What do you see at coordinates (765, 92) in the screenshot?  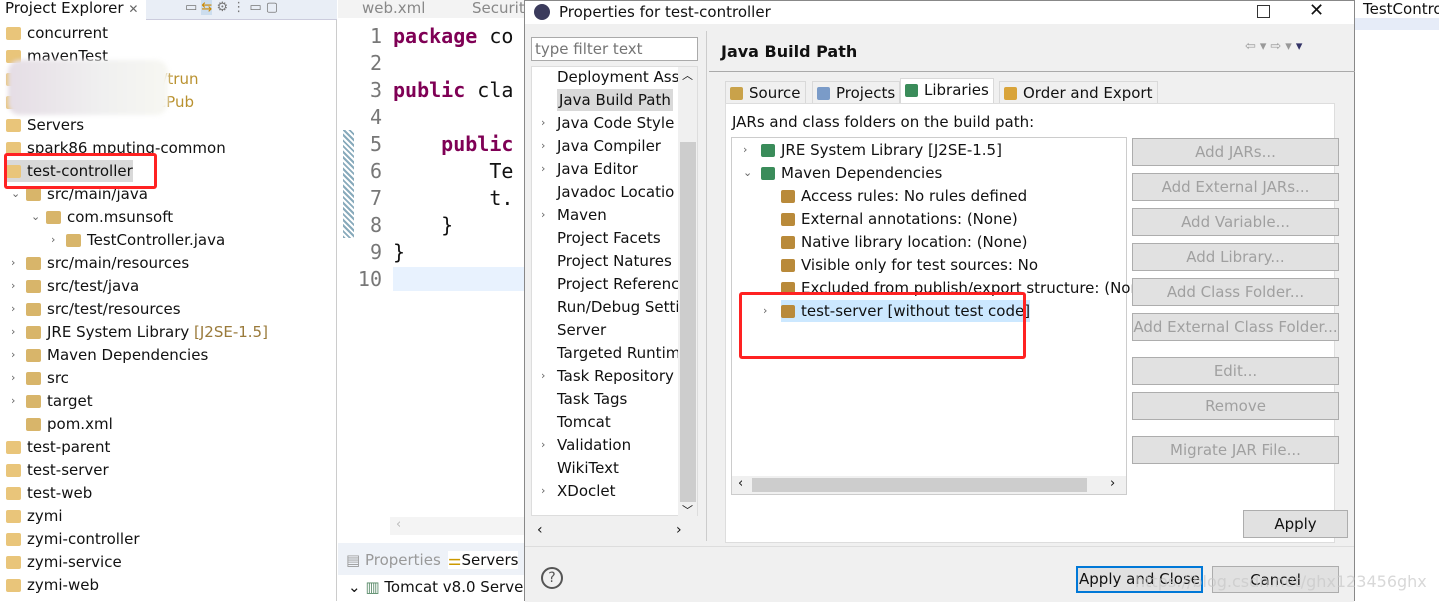 I see `tab-source: Source` at bounding box center [765, 92].